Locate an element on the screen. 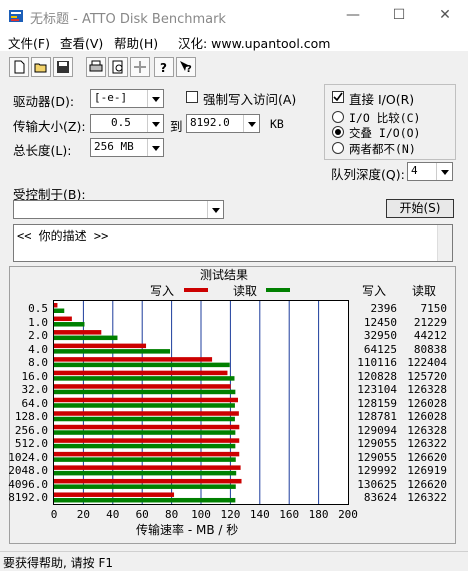  category-label: 4.0 is located at coordinates (38, 349).